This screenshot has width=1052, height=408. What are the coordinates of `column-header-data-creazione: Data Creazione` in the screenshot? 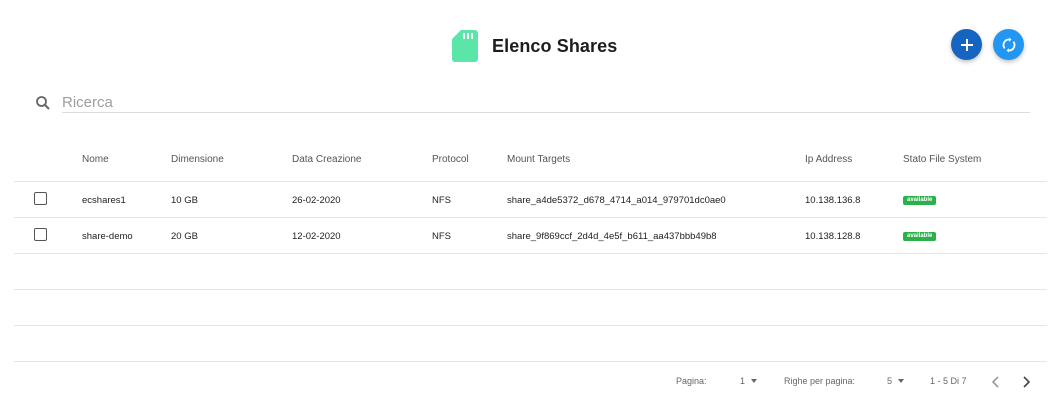 It's located at (326, 159).